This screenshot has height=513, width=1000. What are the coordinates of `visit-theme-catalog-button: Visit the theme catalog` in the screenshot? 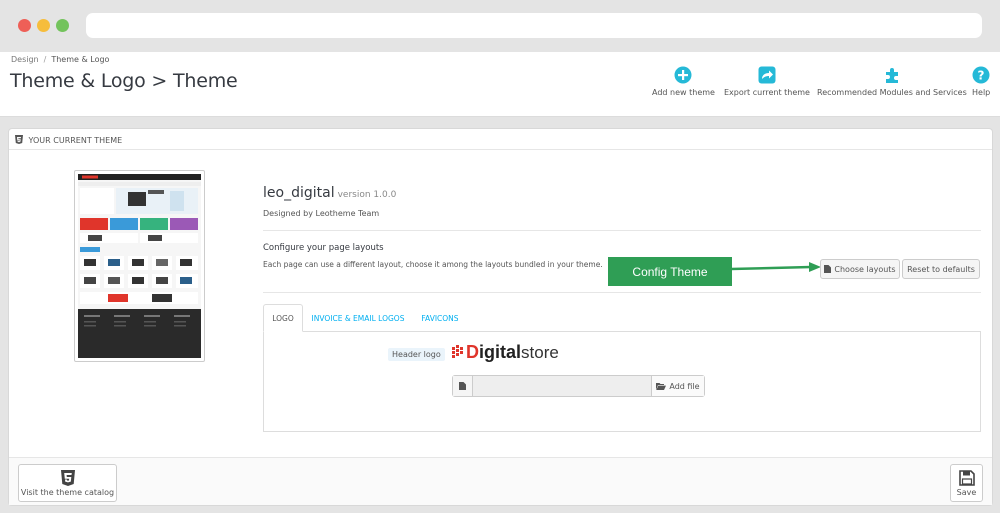 It's located at (67, 483).